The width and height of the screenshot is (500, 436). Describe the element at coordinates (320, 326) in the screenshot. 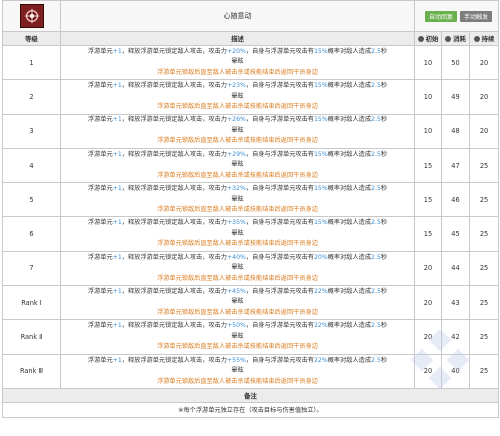

I see `desc-chance: 22%` at that location.